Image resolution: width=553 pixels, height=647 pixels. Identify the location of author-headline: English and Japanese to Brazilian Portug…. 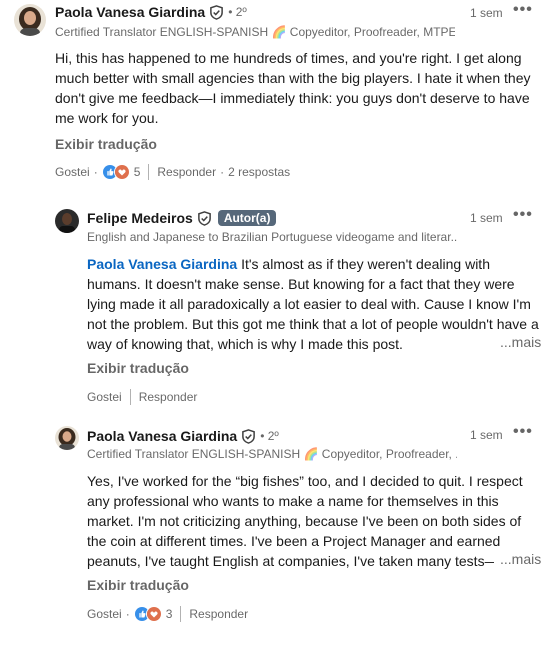
(272, 237).